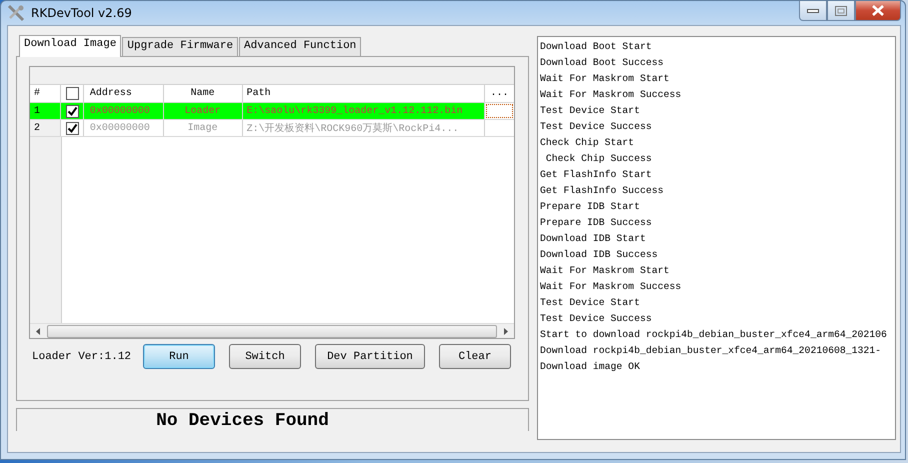  What do you see at coordinates (272, 330) in the screenshot?
I see `horizontal-scrollbar` at bounding box center [272, 330].